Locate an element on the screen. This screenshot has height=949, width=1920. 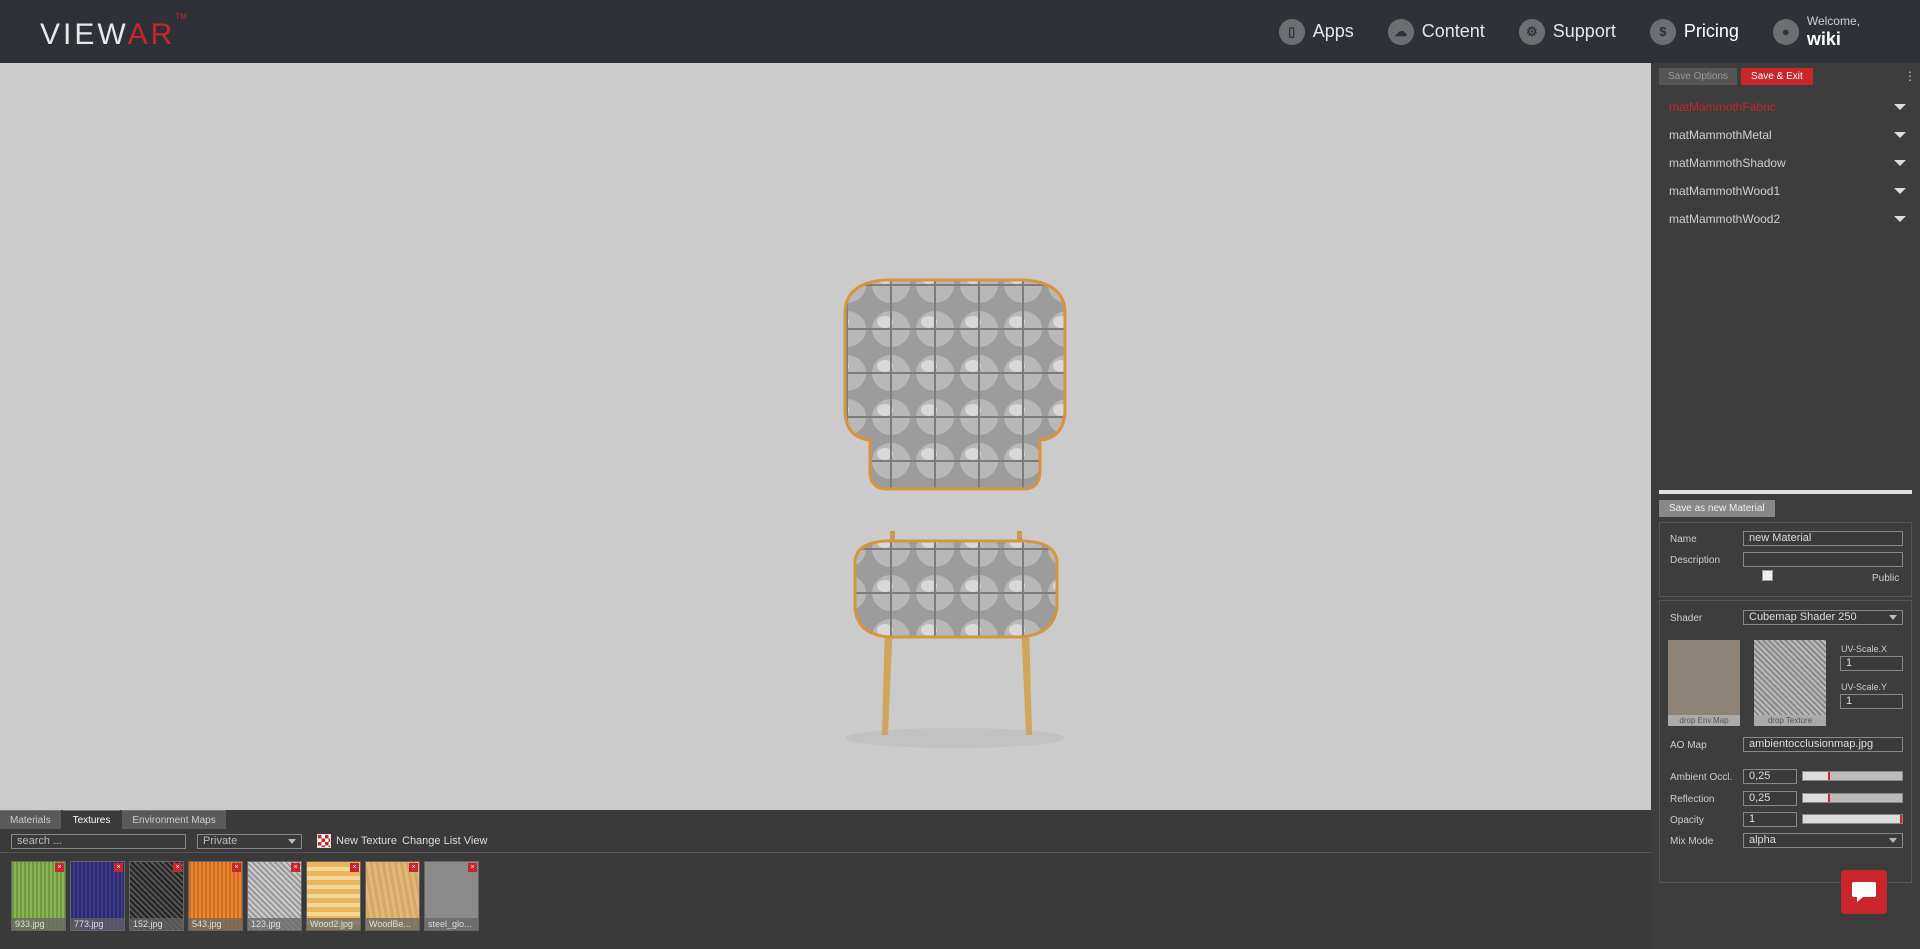
logo-tm: TM is located at coordinates (181, 16).